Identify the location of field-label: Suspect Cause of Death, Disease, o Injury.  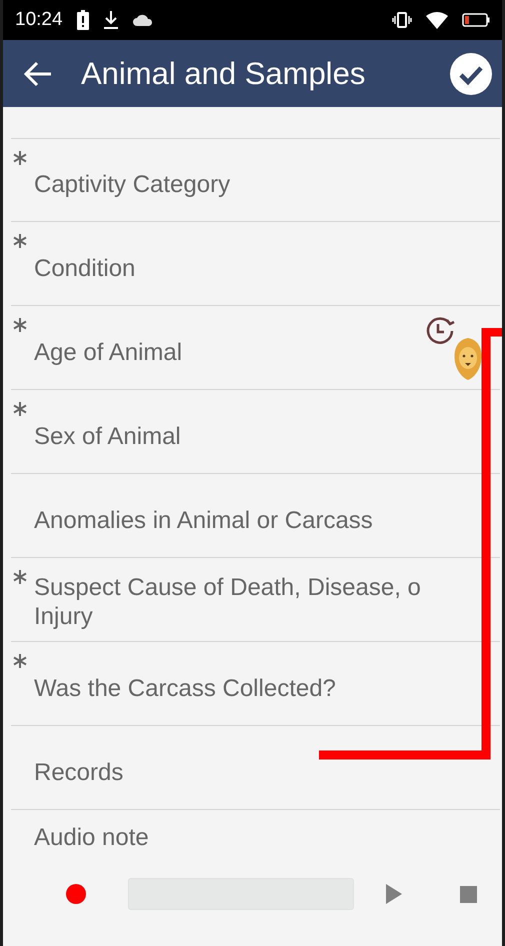
(227, 602).